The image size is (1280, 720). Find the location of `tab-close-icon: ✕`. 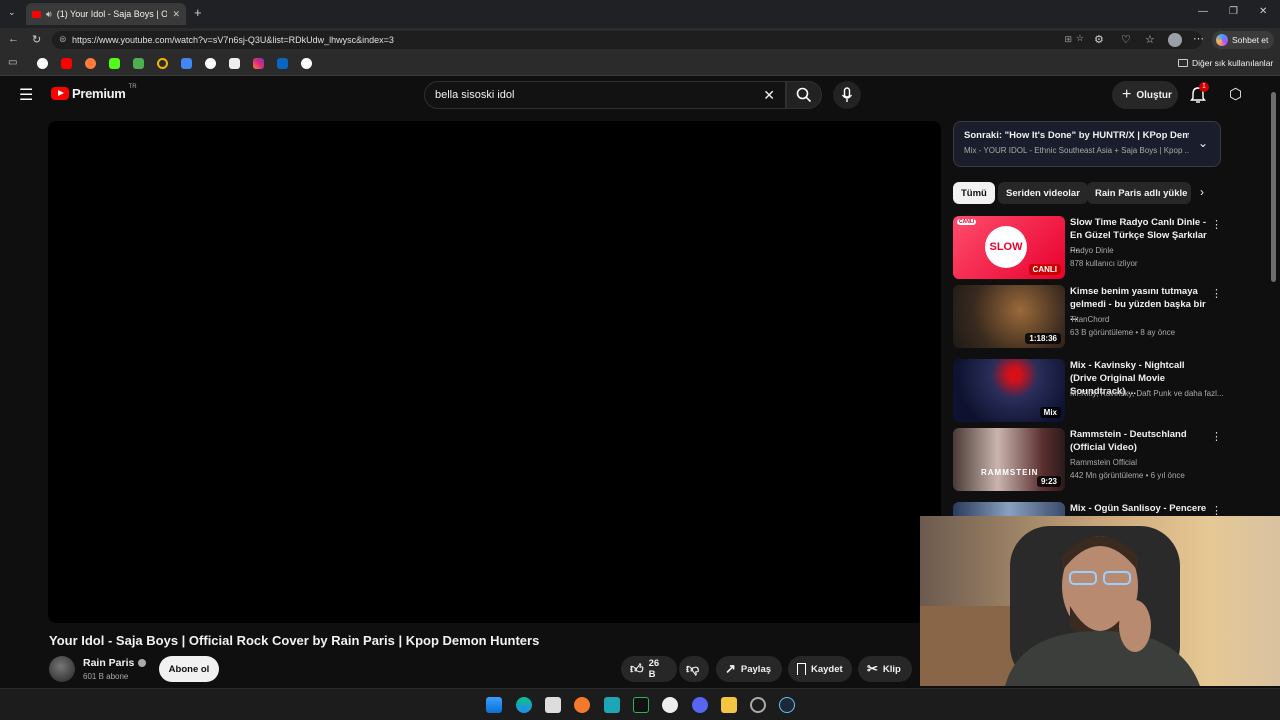

tab-close-icon: ✕ is located at coordinates (176, 14).